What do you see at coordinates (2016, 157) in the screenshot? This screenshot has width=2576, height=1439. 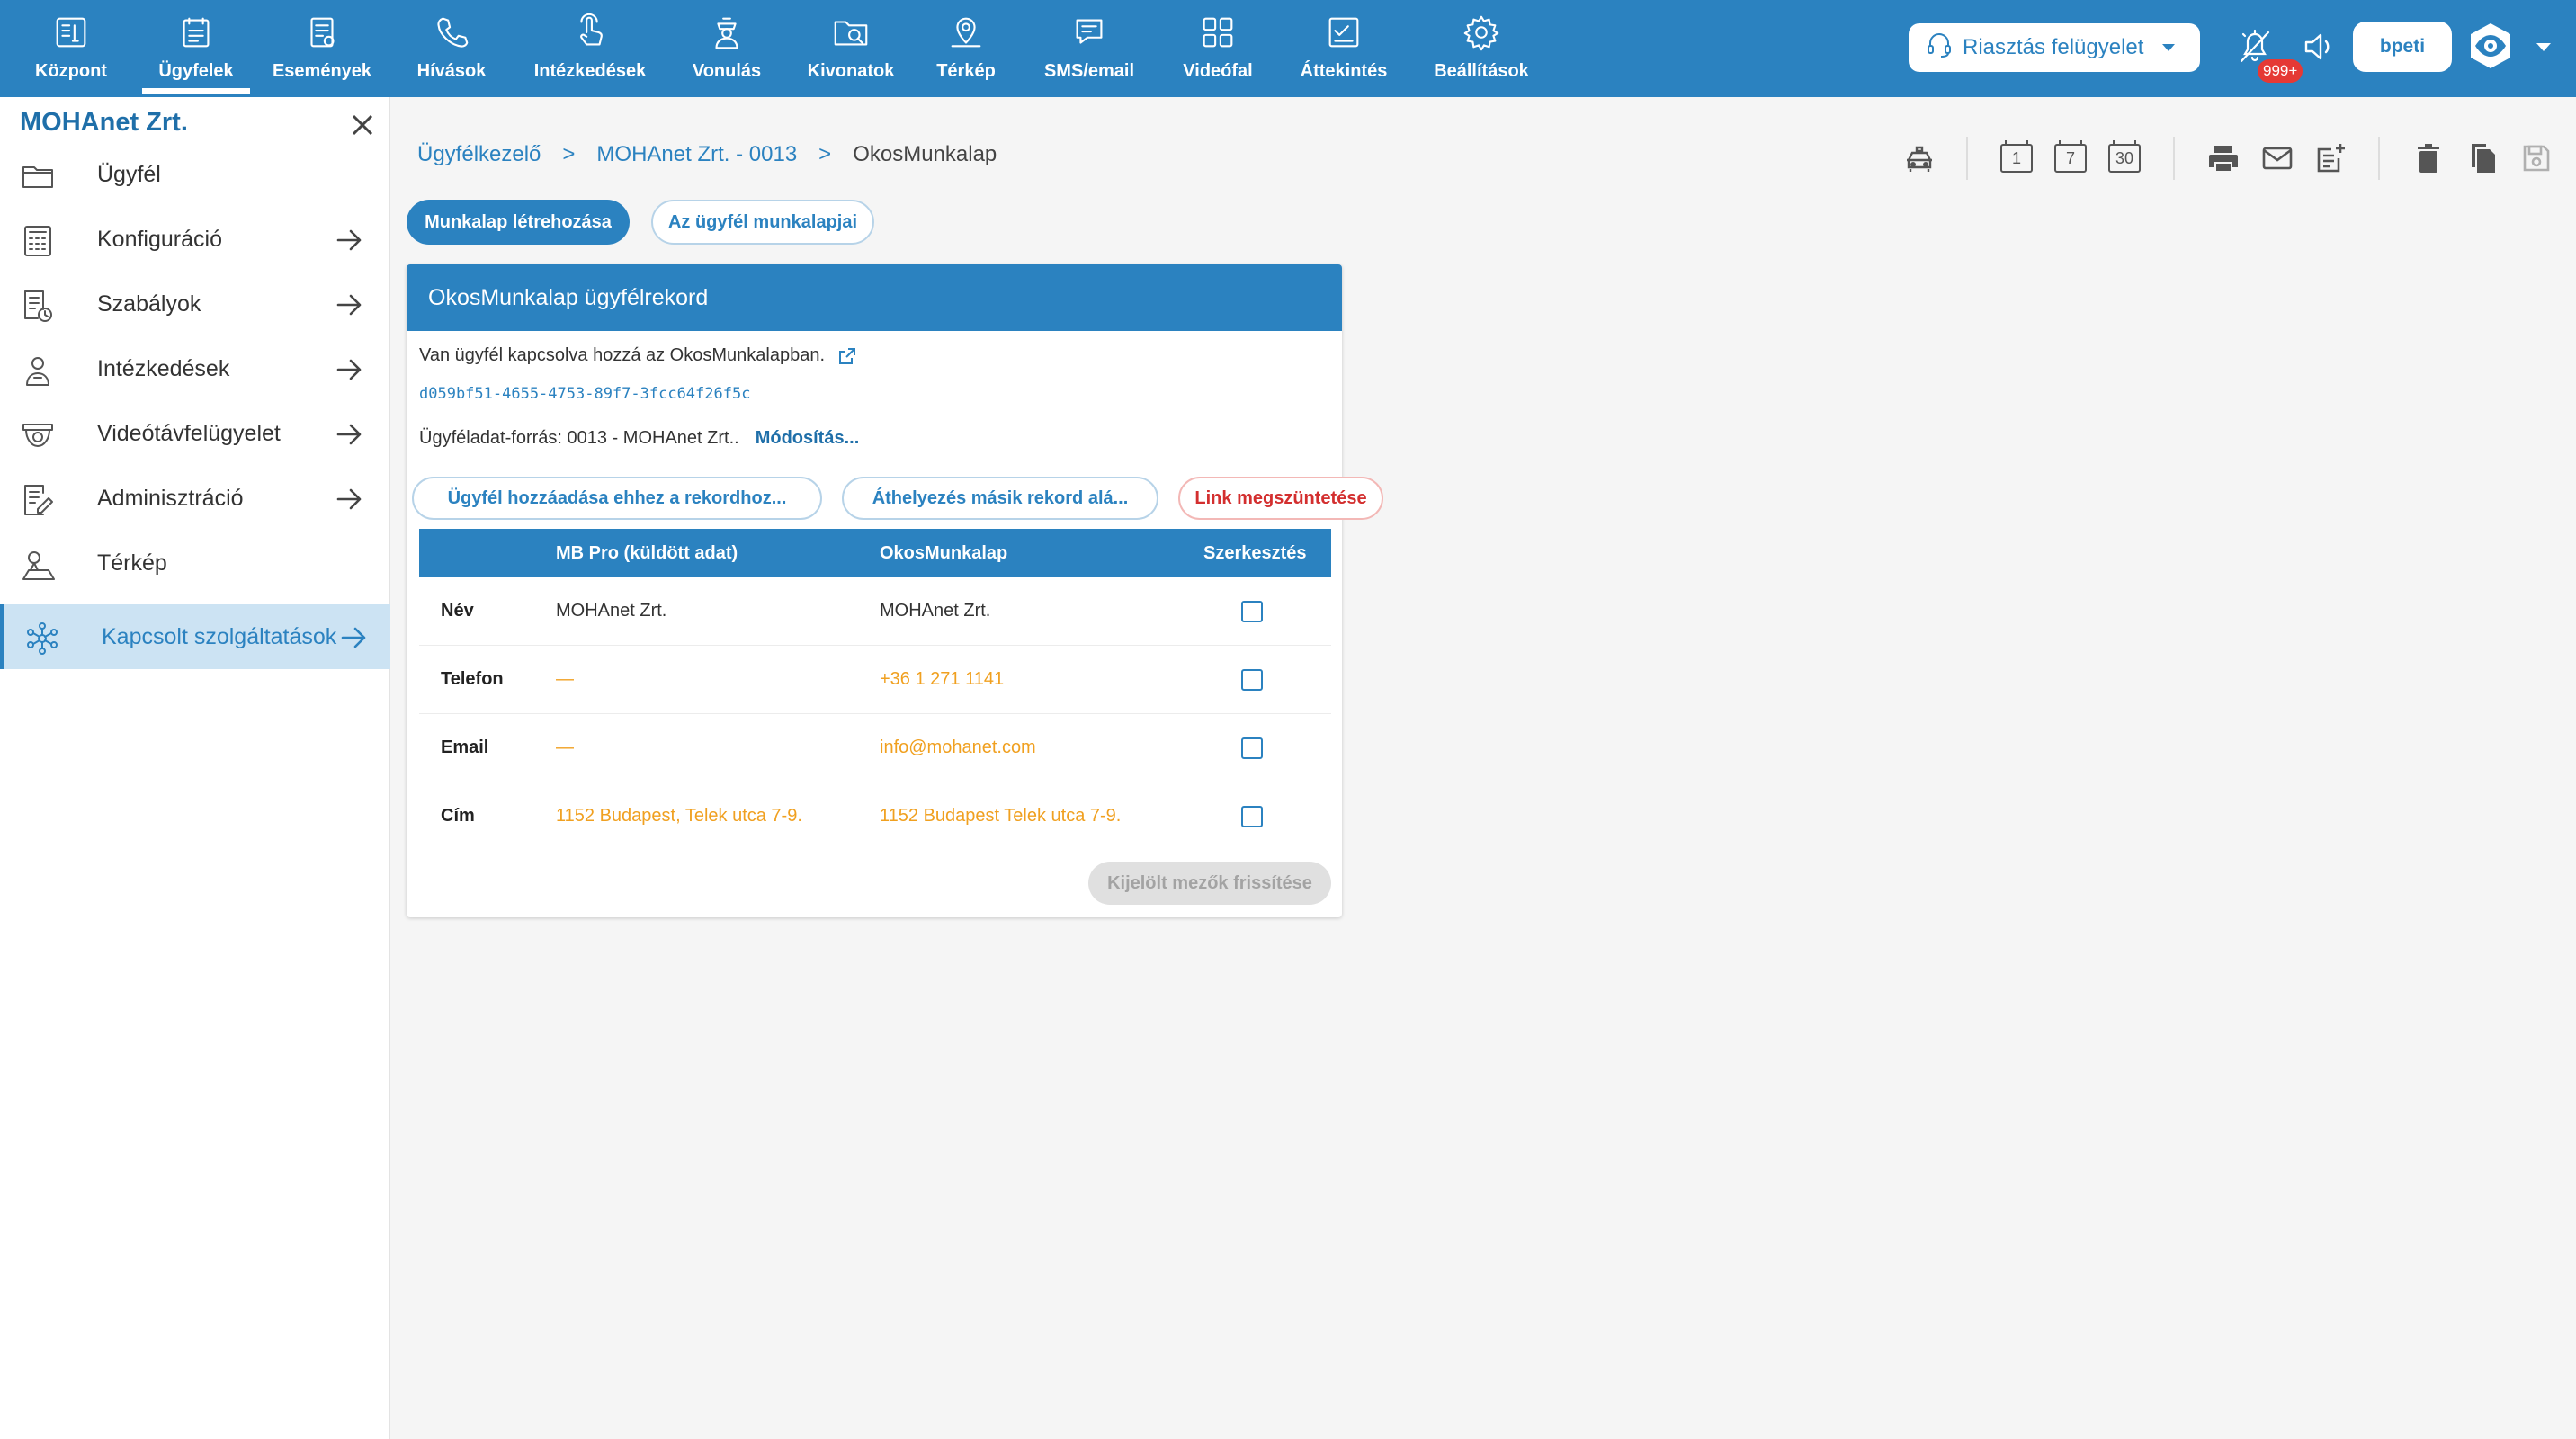 I see `day-1-button: 1` at bounding box center [2016, 157].